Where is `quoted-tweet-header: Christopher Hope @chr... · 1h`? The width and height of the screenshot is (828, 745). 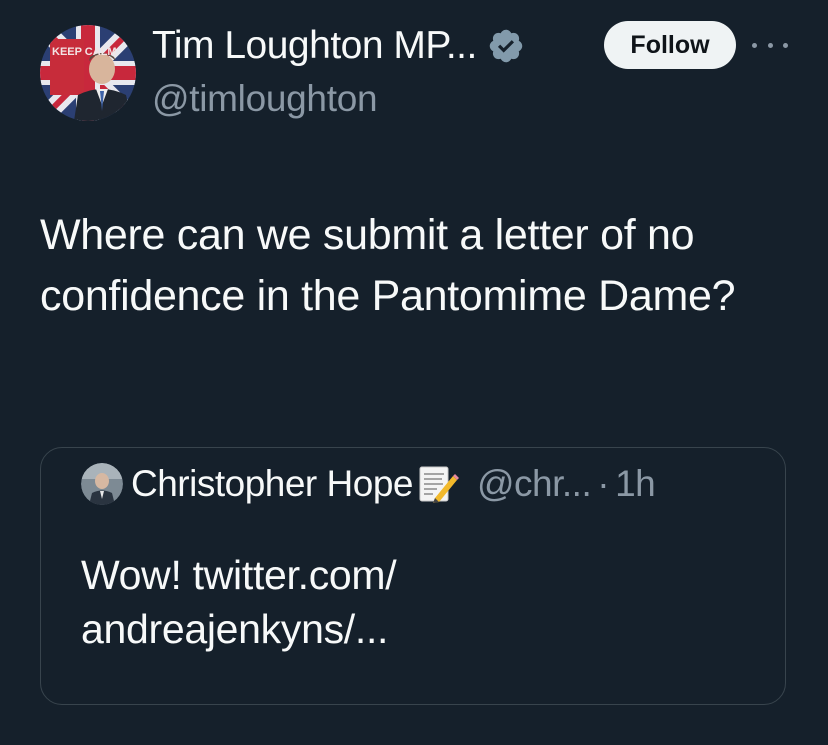
quoted-tweet-header: Christopher Hope @chr... · 1h is located at coordinates (368, 484).